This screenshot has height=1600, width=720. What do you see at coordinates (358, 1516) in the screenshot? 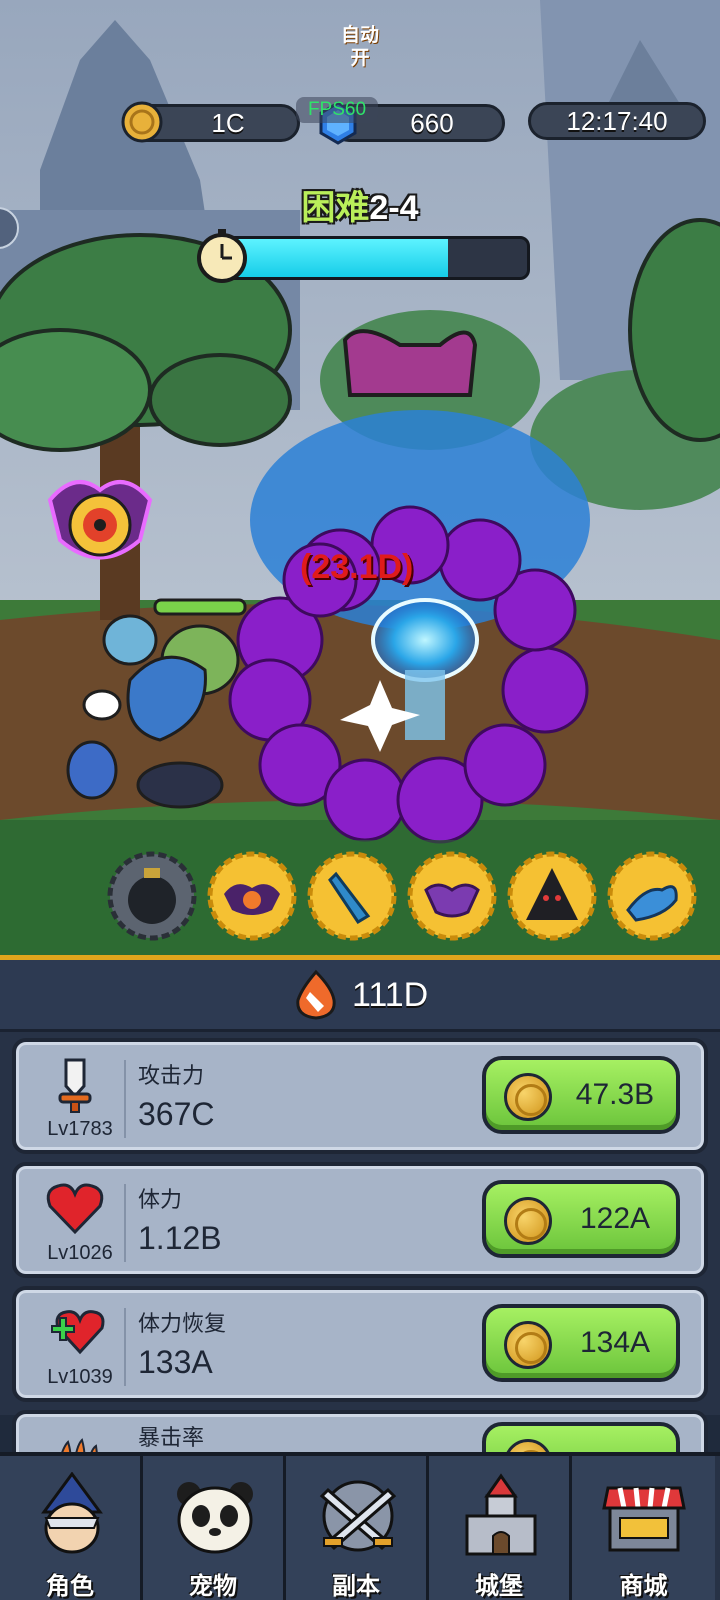
I see `crossed-swords-icon` at bounding box center [358, 1516].